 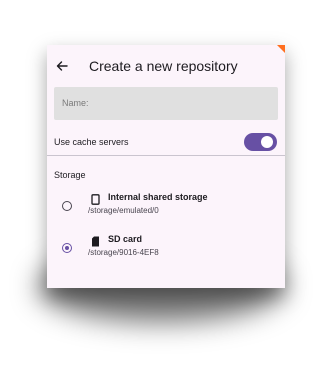 I want to click on radio-button-sd-card, so click(x=67, y=248).